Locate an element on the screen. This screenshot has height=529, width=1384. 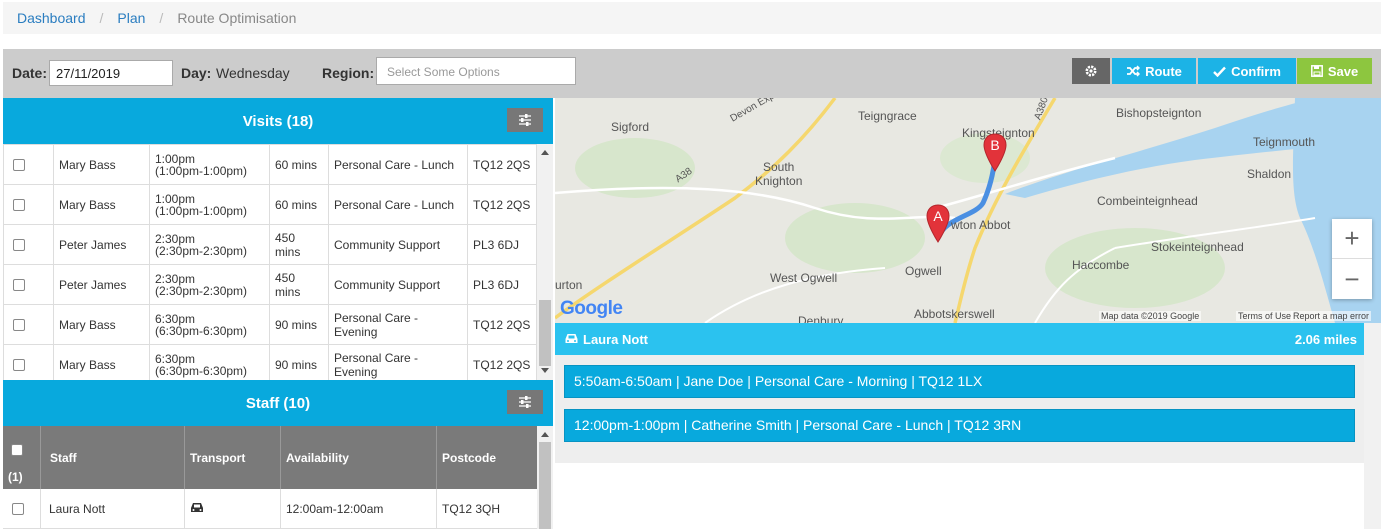
map-label-west-ogwell: West Ogwell is located at coordinates (804, 278).